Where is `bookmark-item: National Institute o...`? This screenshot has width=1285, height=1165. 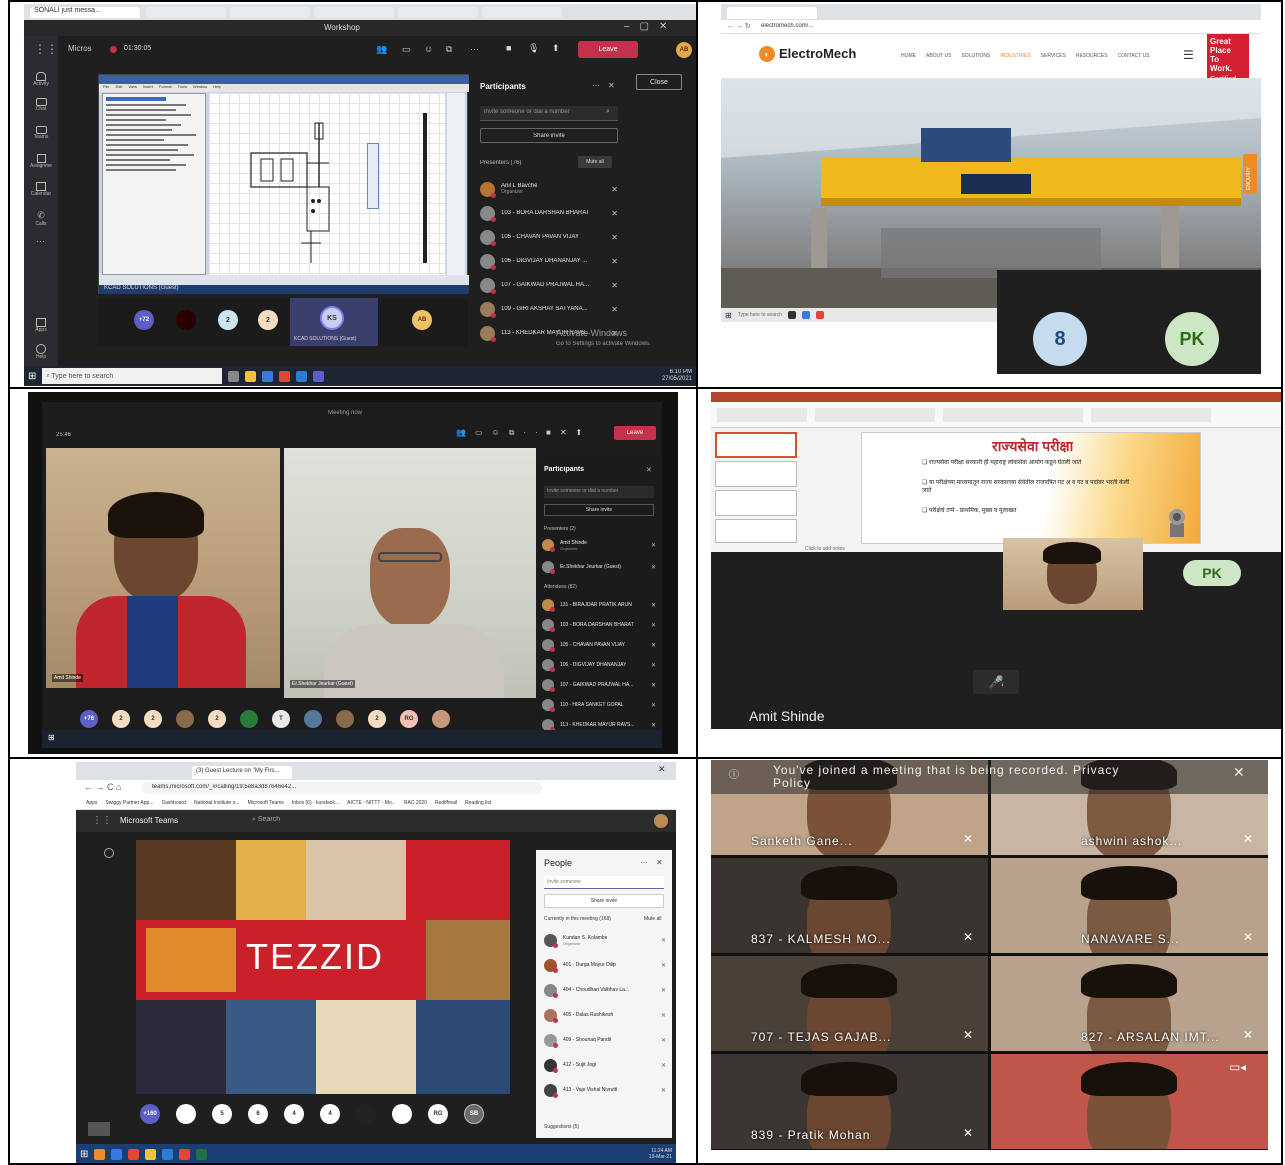 bookmark-item: National Institute o... is located at coordinates (217, 803).